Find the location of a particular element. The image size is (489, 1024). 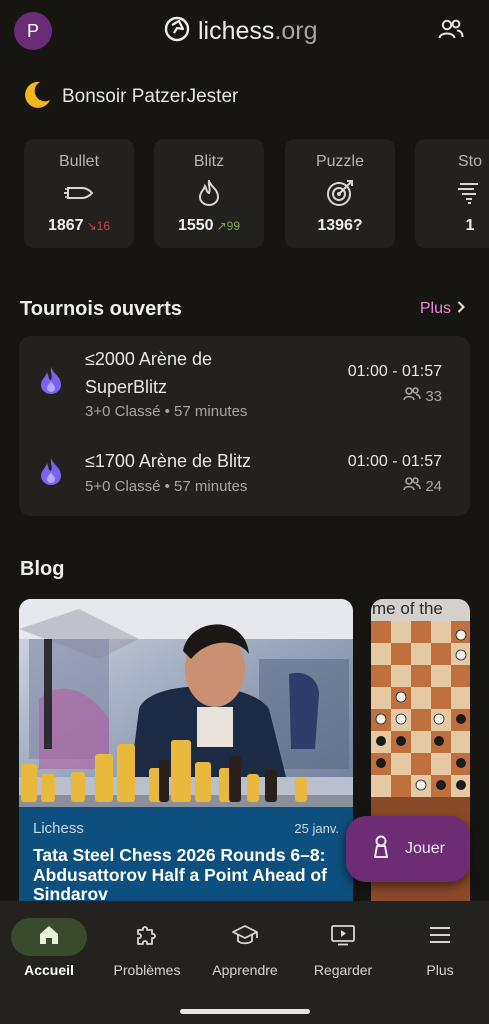

tv-play-icon is located at coordinates (343, 937).